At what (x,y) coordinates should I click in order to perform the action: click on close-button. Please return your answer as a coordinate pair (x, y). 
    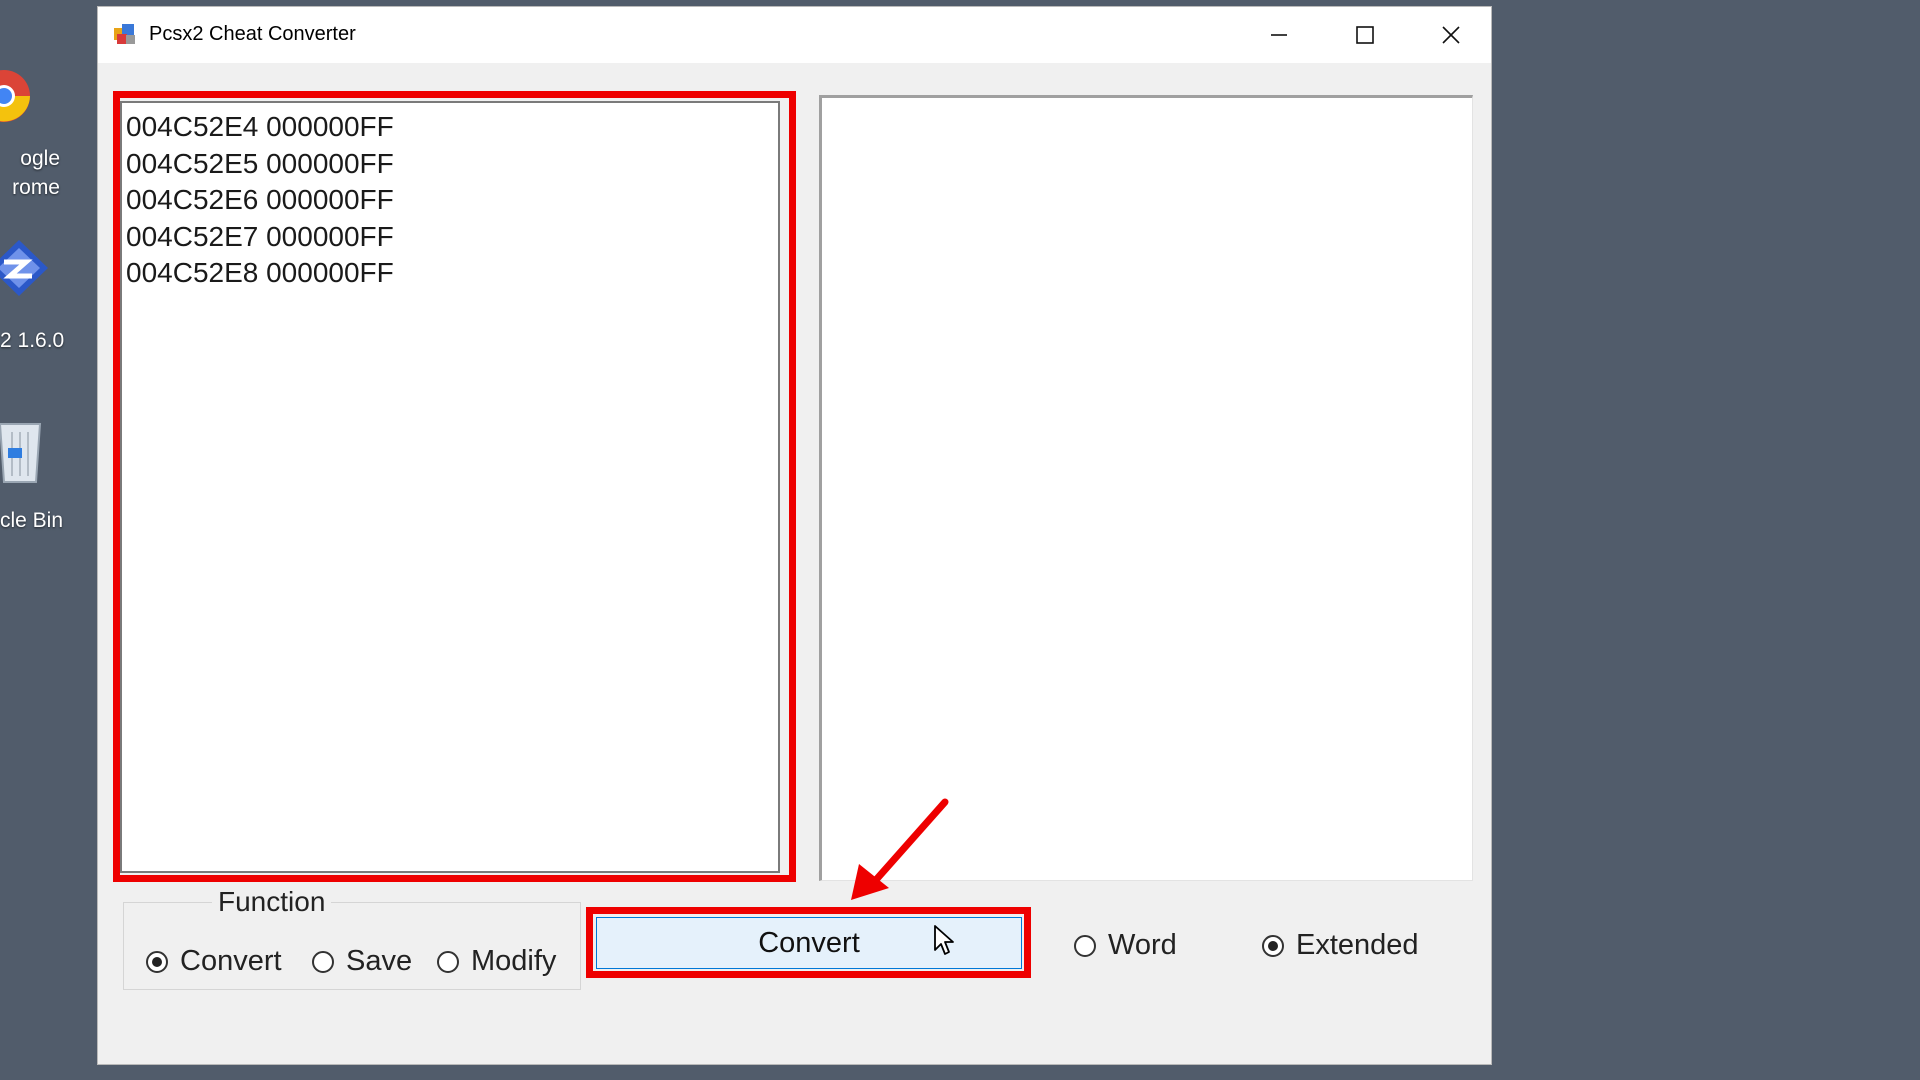
    Looking at the image, I should click on (1451, 35).